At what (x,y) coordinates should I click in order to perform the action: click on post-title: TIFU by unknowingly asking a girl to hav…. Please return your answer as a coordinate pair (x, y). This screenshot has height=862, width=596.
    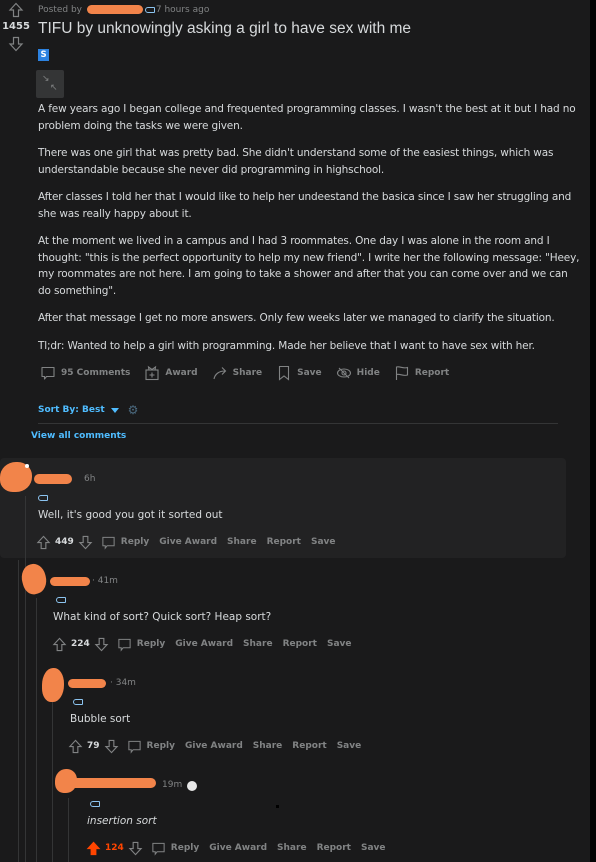
    Looking at the image, I should click on (224, 29).